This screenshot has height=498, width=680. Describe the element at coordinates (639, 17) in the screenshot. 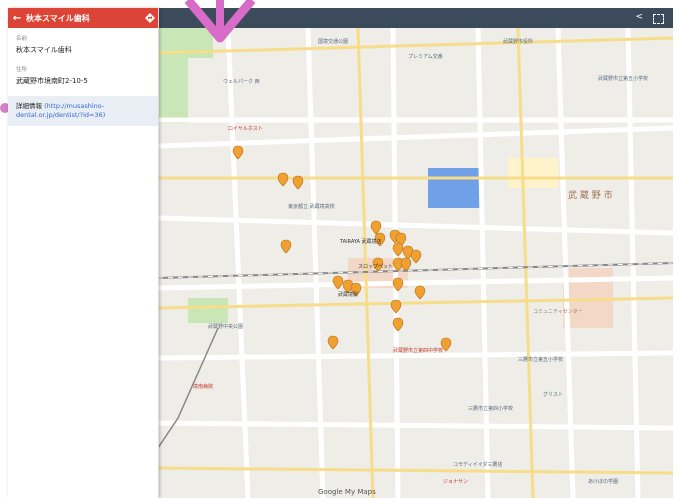

I see `share-icon: <` at that location.